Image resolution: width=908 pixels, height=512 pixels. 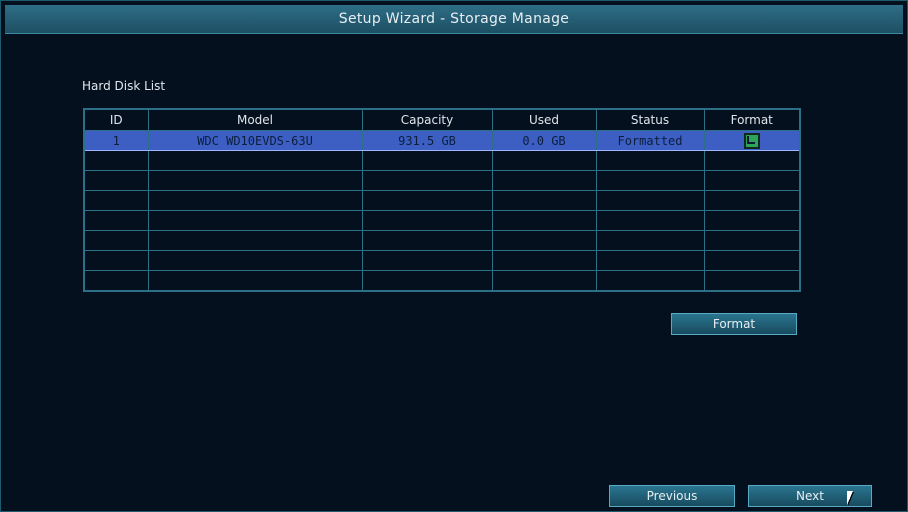 I want to click on column-header-format: Format, so click(x=752, y=119).